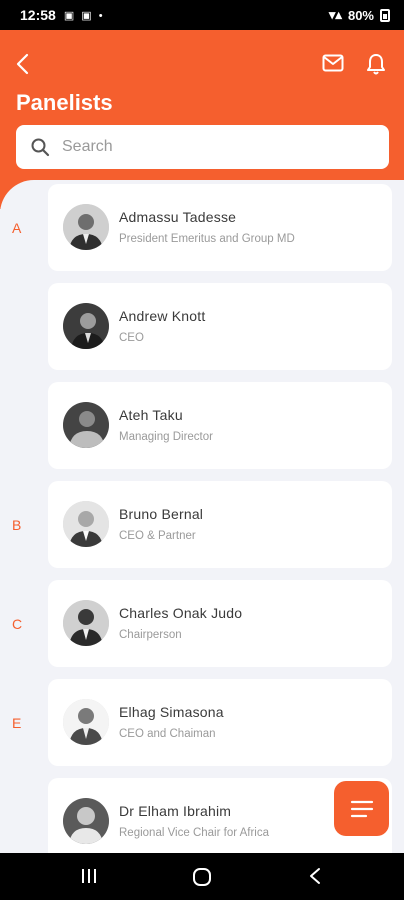  I want to click on panelist-card: Elhag Simasona CEO and Chaiman, so click(220, 722).